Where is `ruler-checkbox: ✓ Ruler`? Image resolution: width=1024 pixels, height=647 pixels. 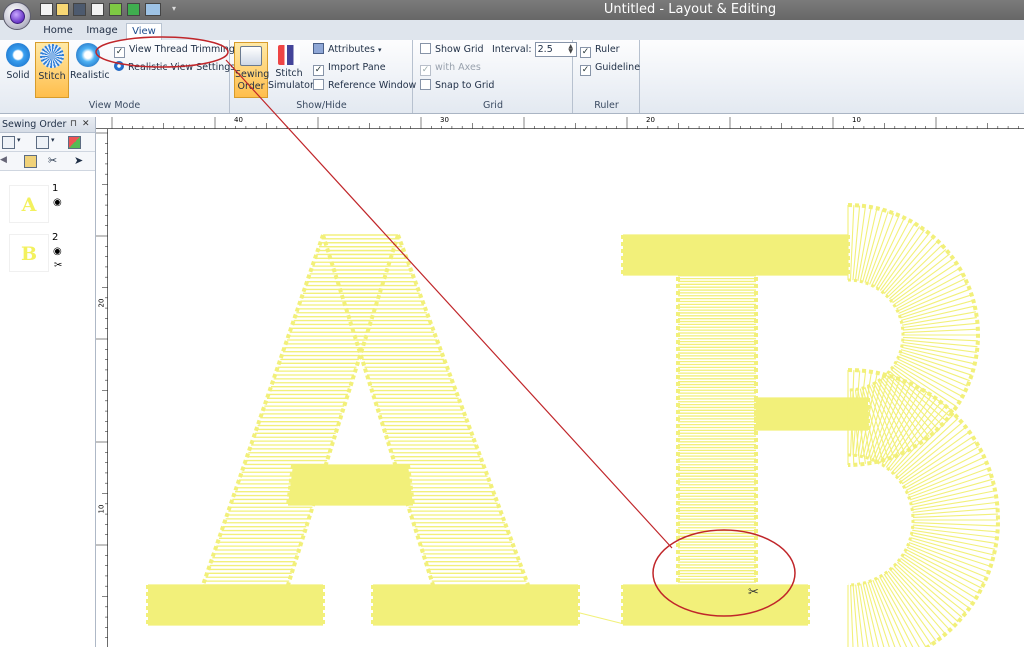
ruler-checkbox: ✓ Ruler is located at coordinates (600, 50).